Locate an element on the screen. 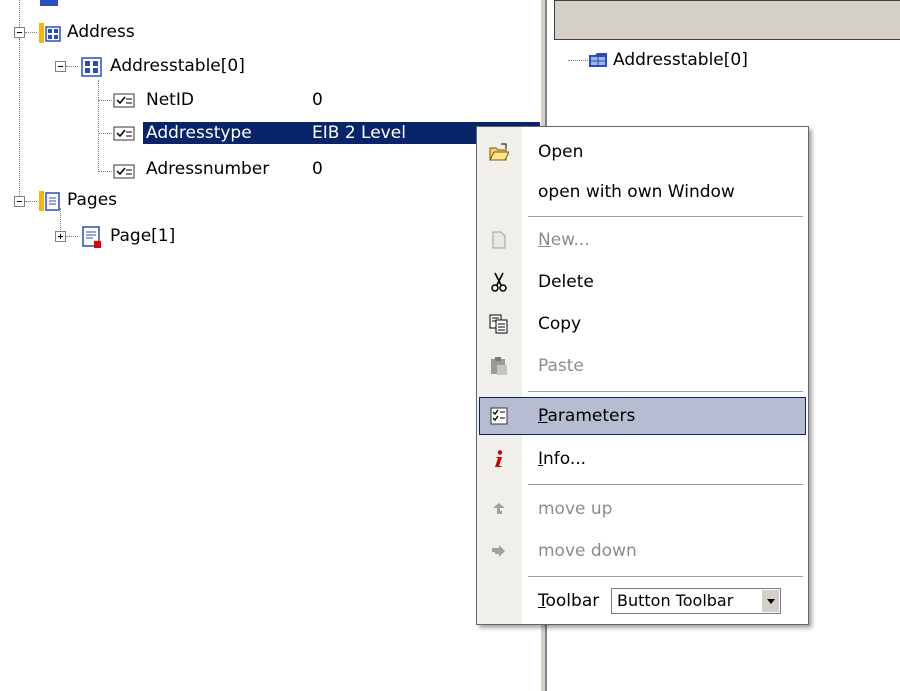 This screenshot has height=691, width=900. menu-item-label: Copy is located at coordinates (560, 324).